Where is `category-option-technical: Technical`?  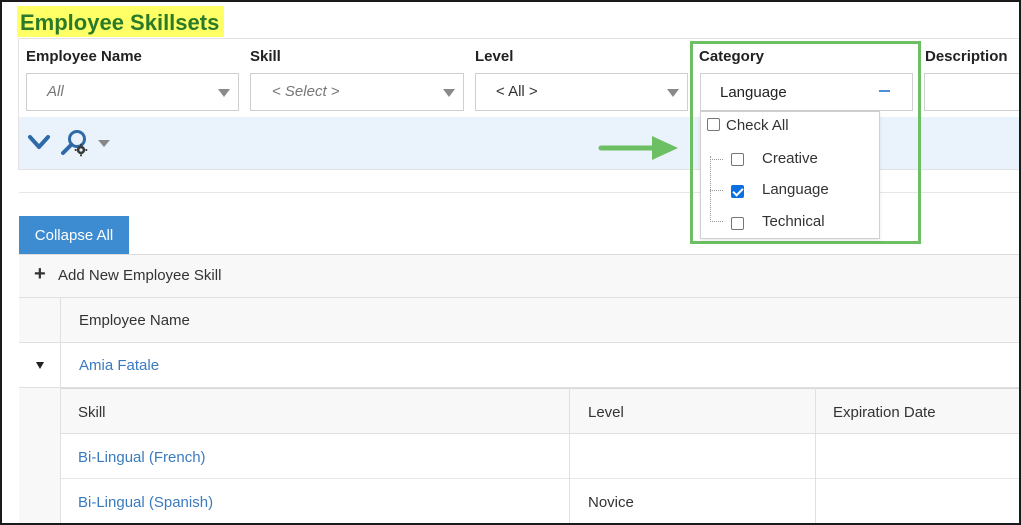 category-option-technical: Technical is located at coordinates (793, 221).